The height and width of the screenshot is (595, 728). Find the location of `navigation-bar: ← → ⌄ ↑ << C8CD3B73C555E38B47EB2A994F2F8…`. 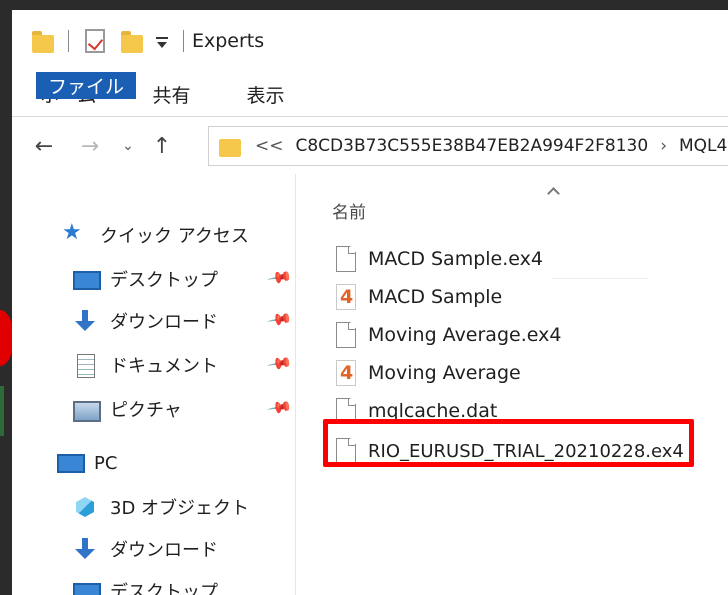

navigation-bar: ← → ⌄ ↑ << C8CD3B73C555E38B47EB2A994F2F8… is located at coordinates (370, 146).